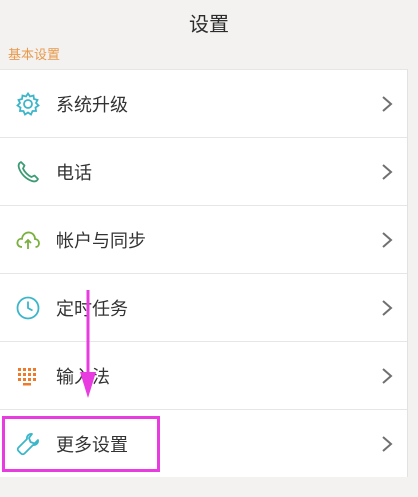  What do you see at coordinates (203, 103) in the screenshot?
I see `settings-item-system-upgrade: 系统升级` at bounding box center [203, 103].